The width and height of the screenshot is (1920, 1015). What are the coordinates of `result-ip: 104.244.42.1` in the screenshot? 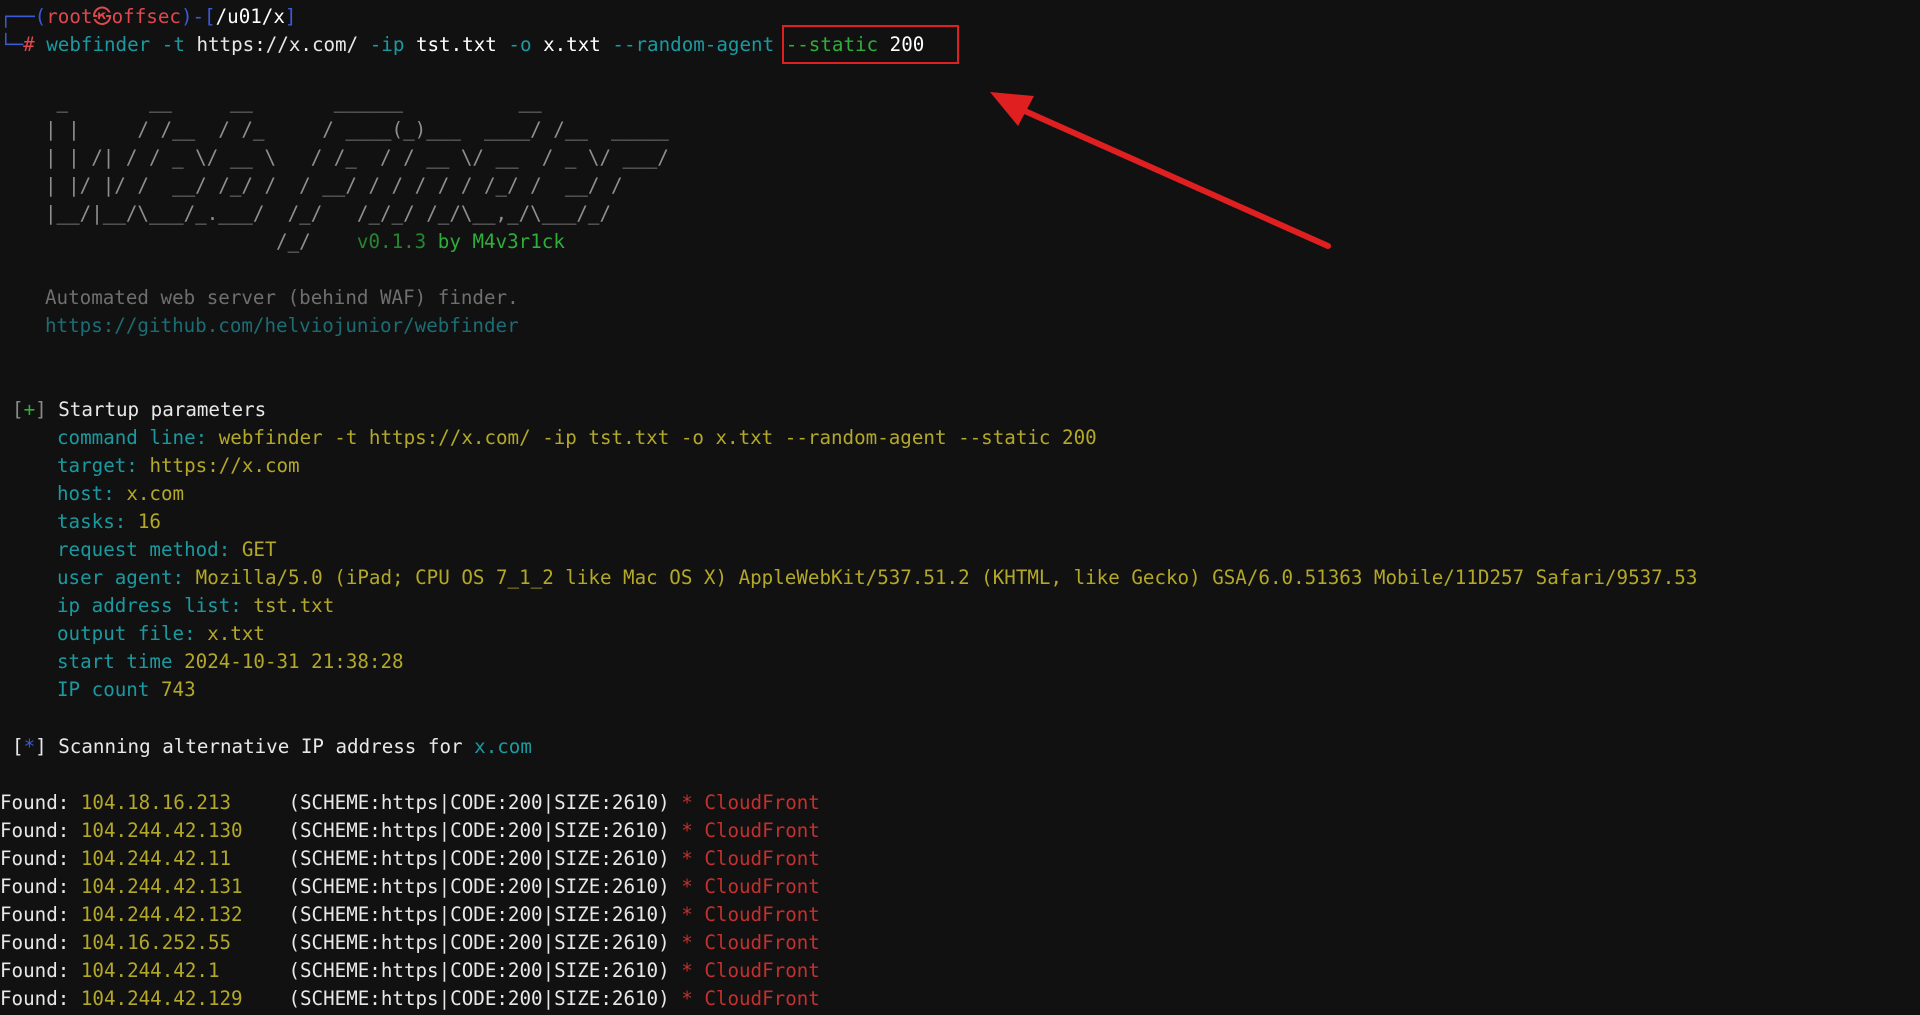 It's located at (150, 970).